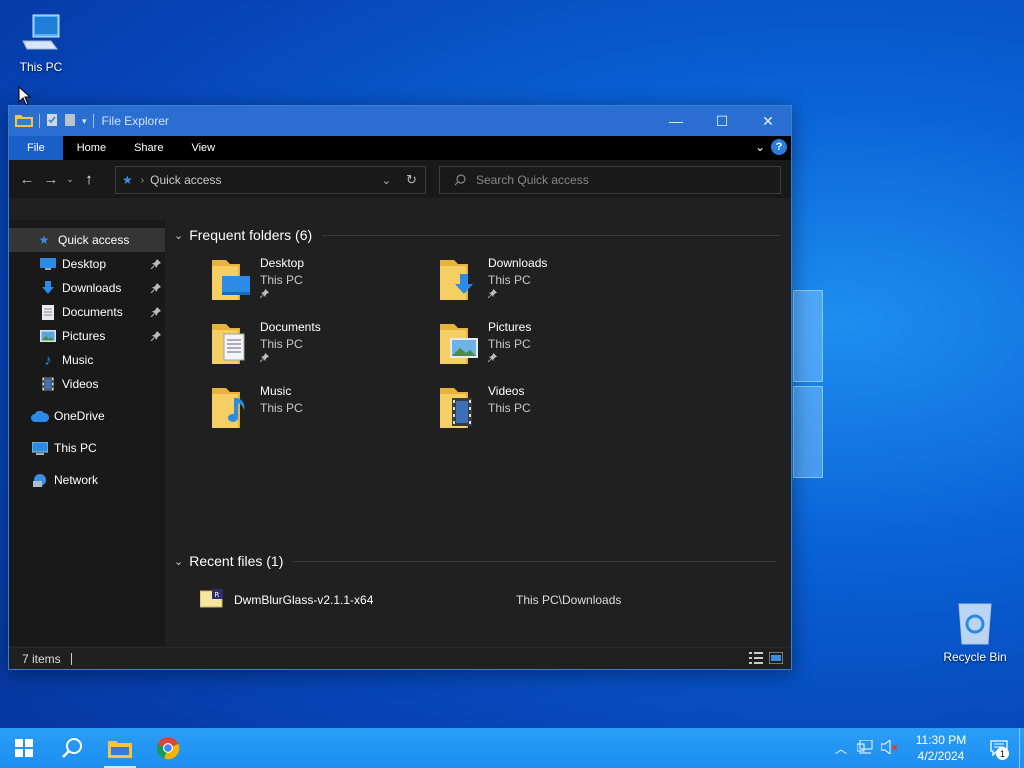  Describe the element at coordinates (768, 121) in the screenshot. I see `close-button: ✕` at that location.